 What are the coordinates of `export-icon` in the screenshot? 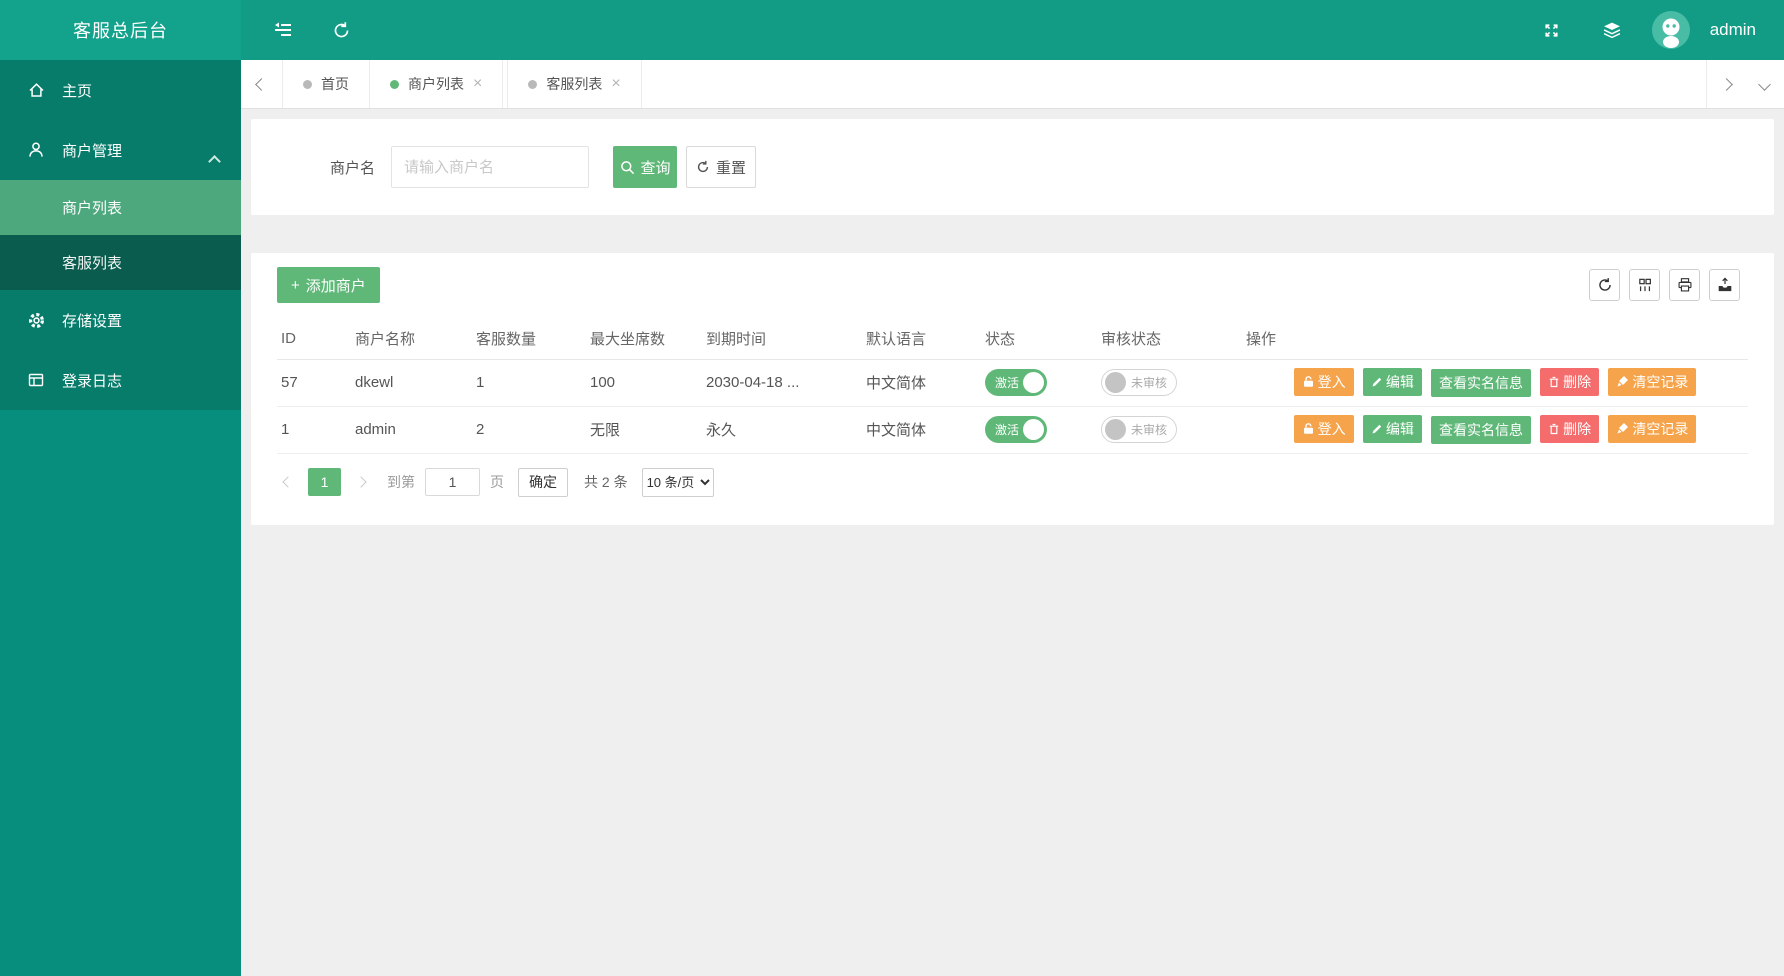 It's located at (1724, 284).